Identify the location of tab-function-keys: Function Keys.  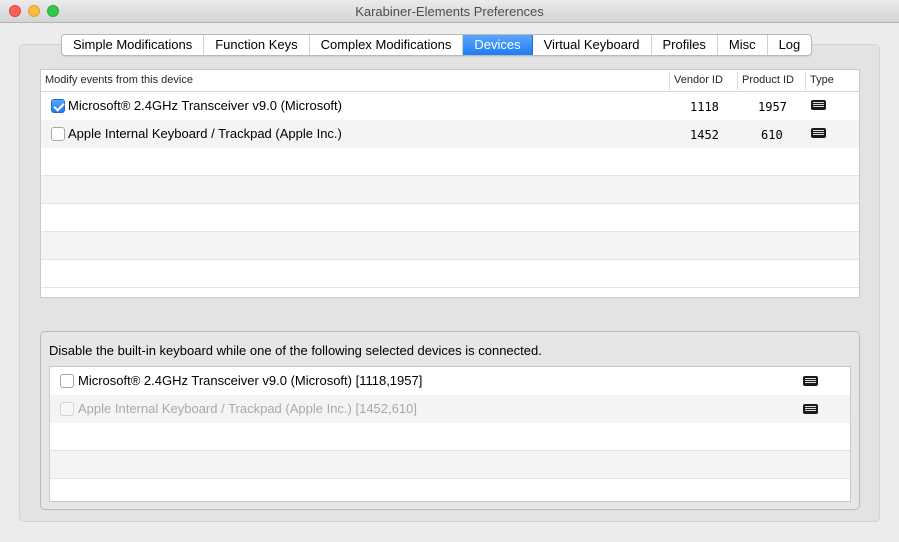
(257, 45).